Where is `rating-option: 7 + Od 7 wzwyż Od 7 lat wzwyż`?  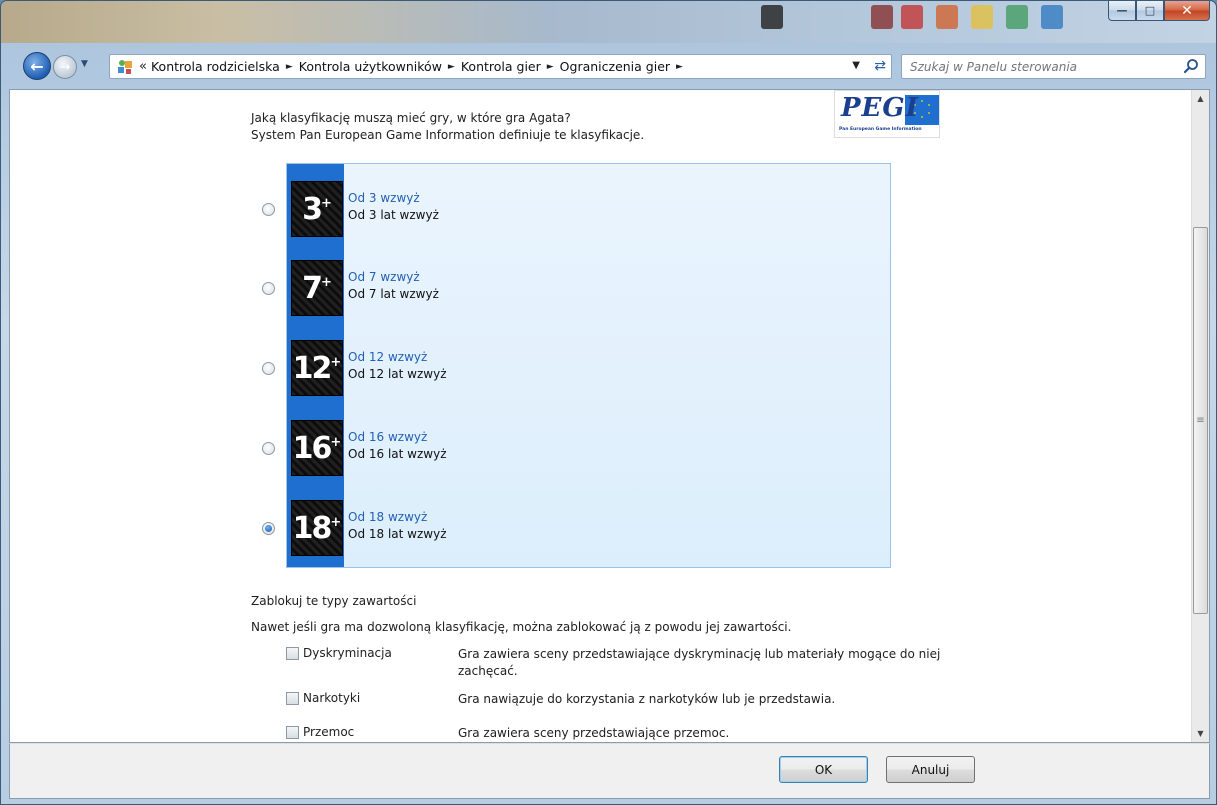 rating-option: 7 + Od 7 wzwyż Od 7 lat wzwyż is located at coordinates (574, 290).